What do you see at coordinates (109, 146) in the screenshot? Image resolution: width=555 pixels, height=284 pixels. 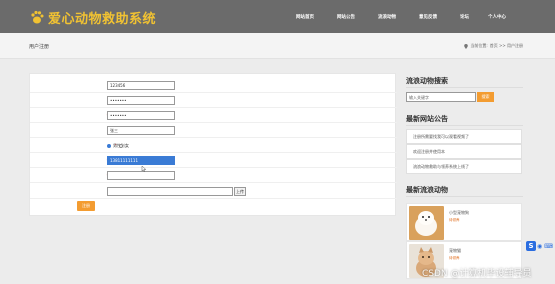 I see `gender-male-radio` at bounding box center [109, 146].